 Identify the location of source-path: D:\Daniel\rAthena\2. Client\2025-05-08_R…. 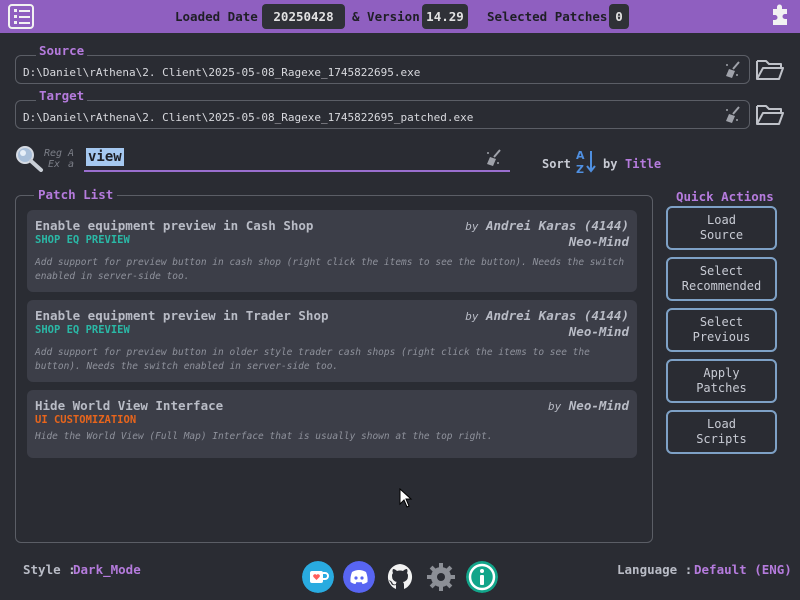
(221, 72).